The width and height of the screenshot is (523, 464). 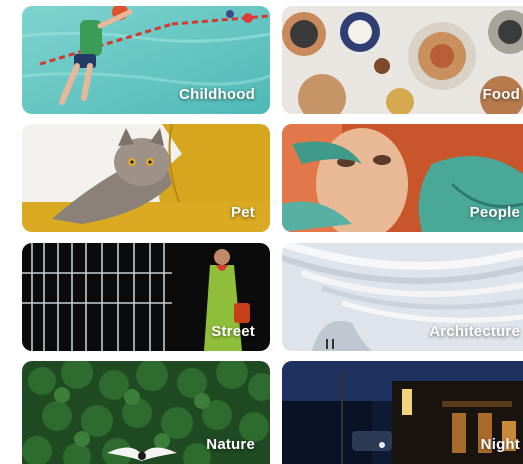 I want to click on category-card-nature: Nature, so click(x=146, y=412).